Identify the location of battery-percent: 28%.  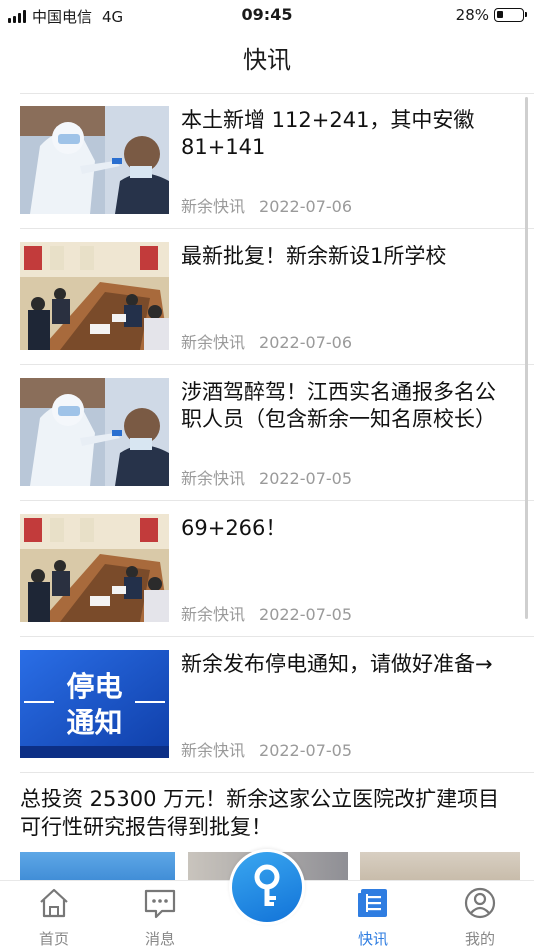
(472, 15).